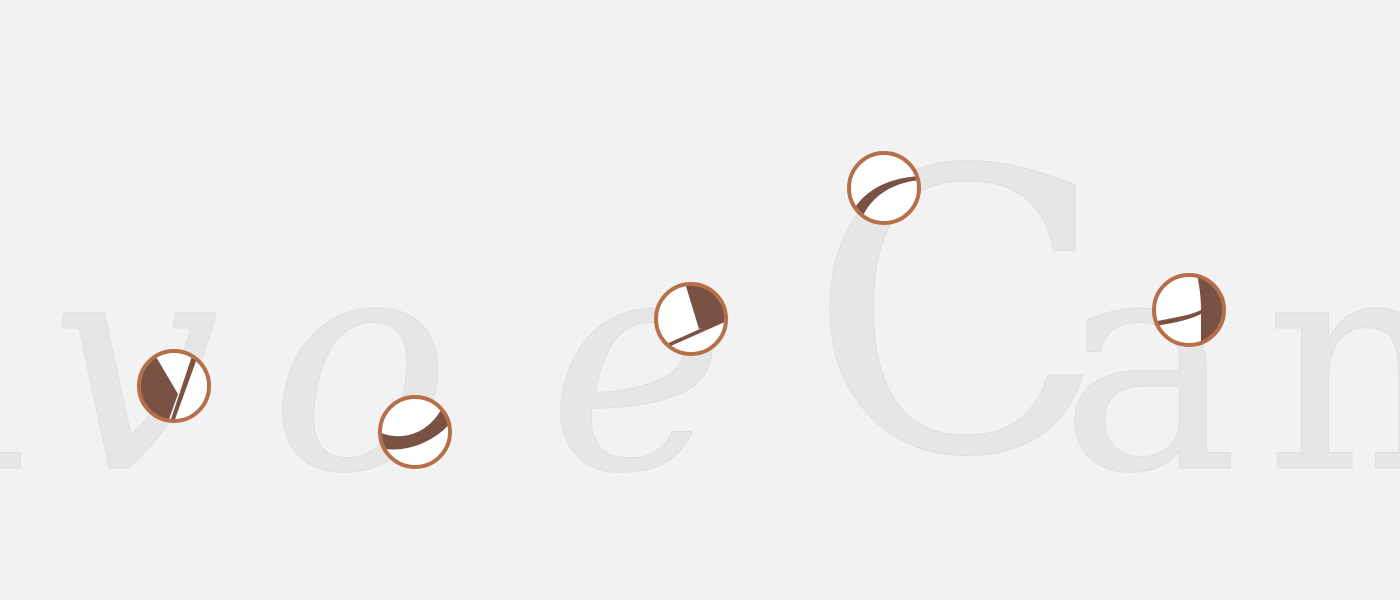 This screenshot has width=1400, height=600. I want to click on loupe-o-graphic, so click(415, 432).